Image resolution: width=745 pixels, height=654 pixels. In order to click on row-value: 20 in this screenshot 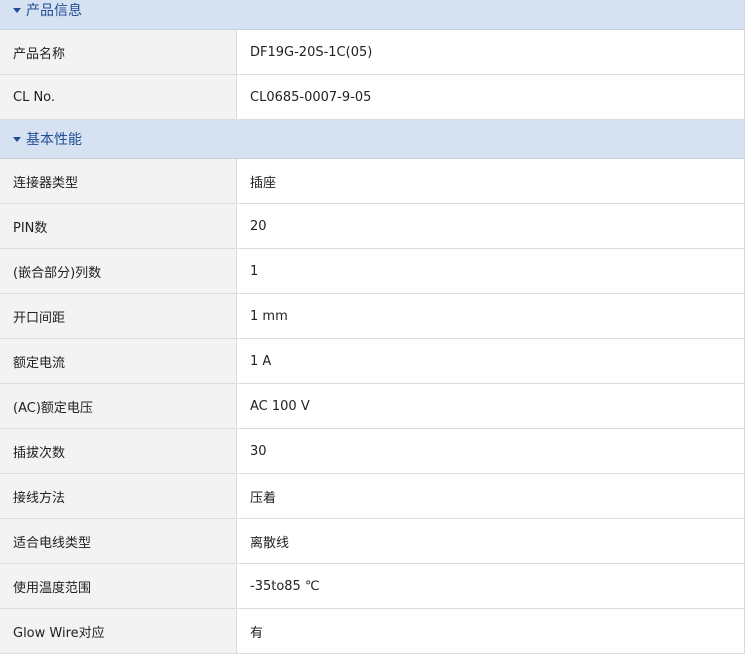, I will do `click(490, 226)`.